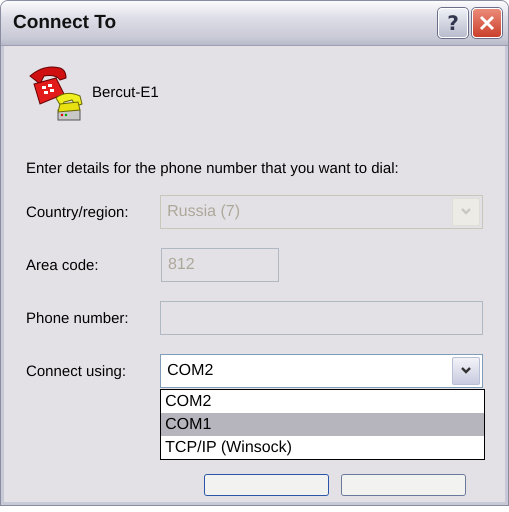  What do you see at coordinates (125, 92) in the screenshot?
I see `connection-name: Bercut-E1` at bounding box center [125, 92].